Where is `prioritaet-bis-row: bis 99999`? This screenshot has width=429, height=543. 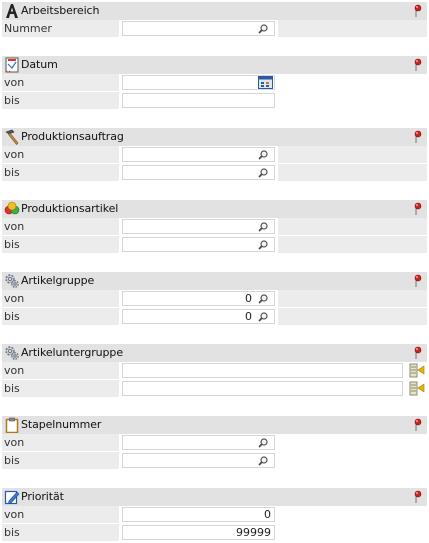
prioritaet-bis-row: bis 99999 is located at coordinates (214, 533).